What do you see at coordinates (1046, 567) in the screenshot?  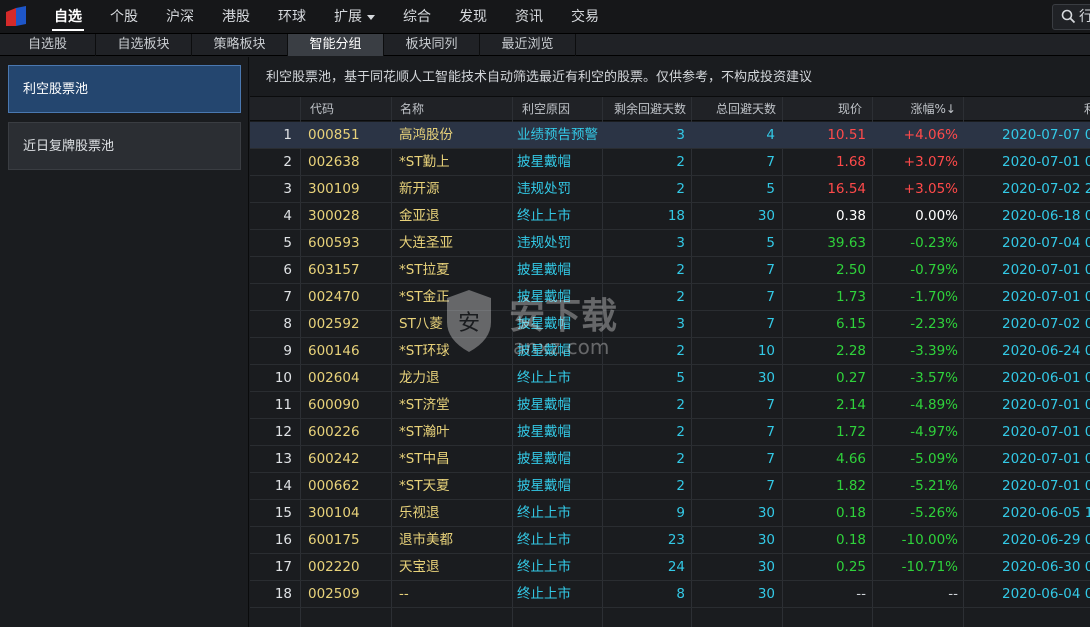 I see `event-date: 2020-06-30 0` at bounding box center [1046, 567].